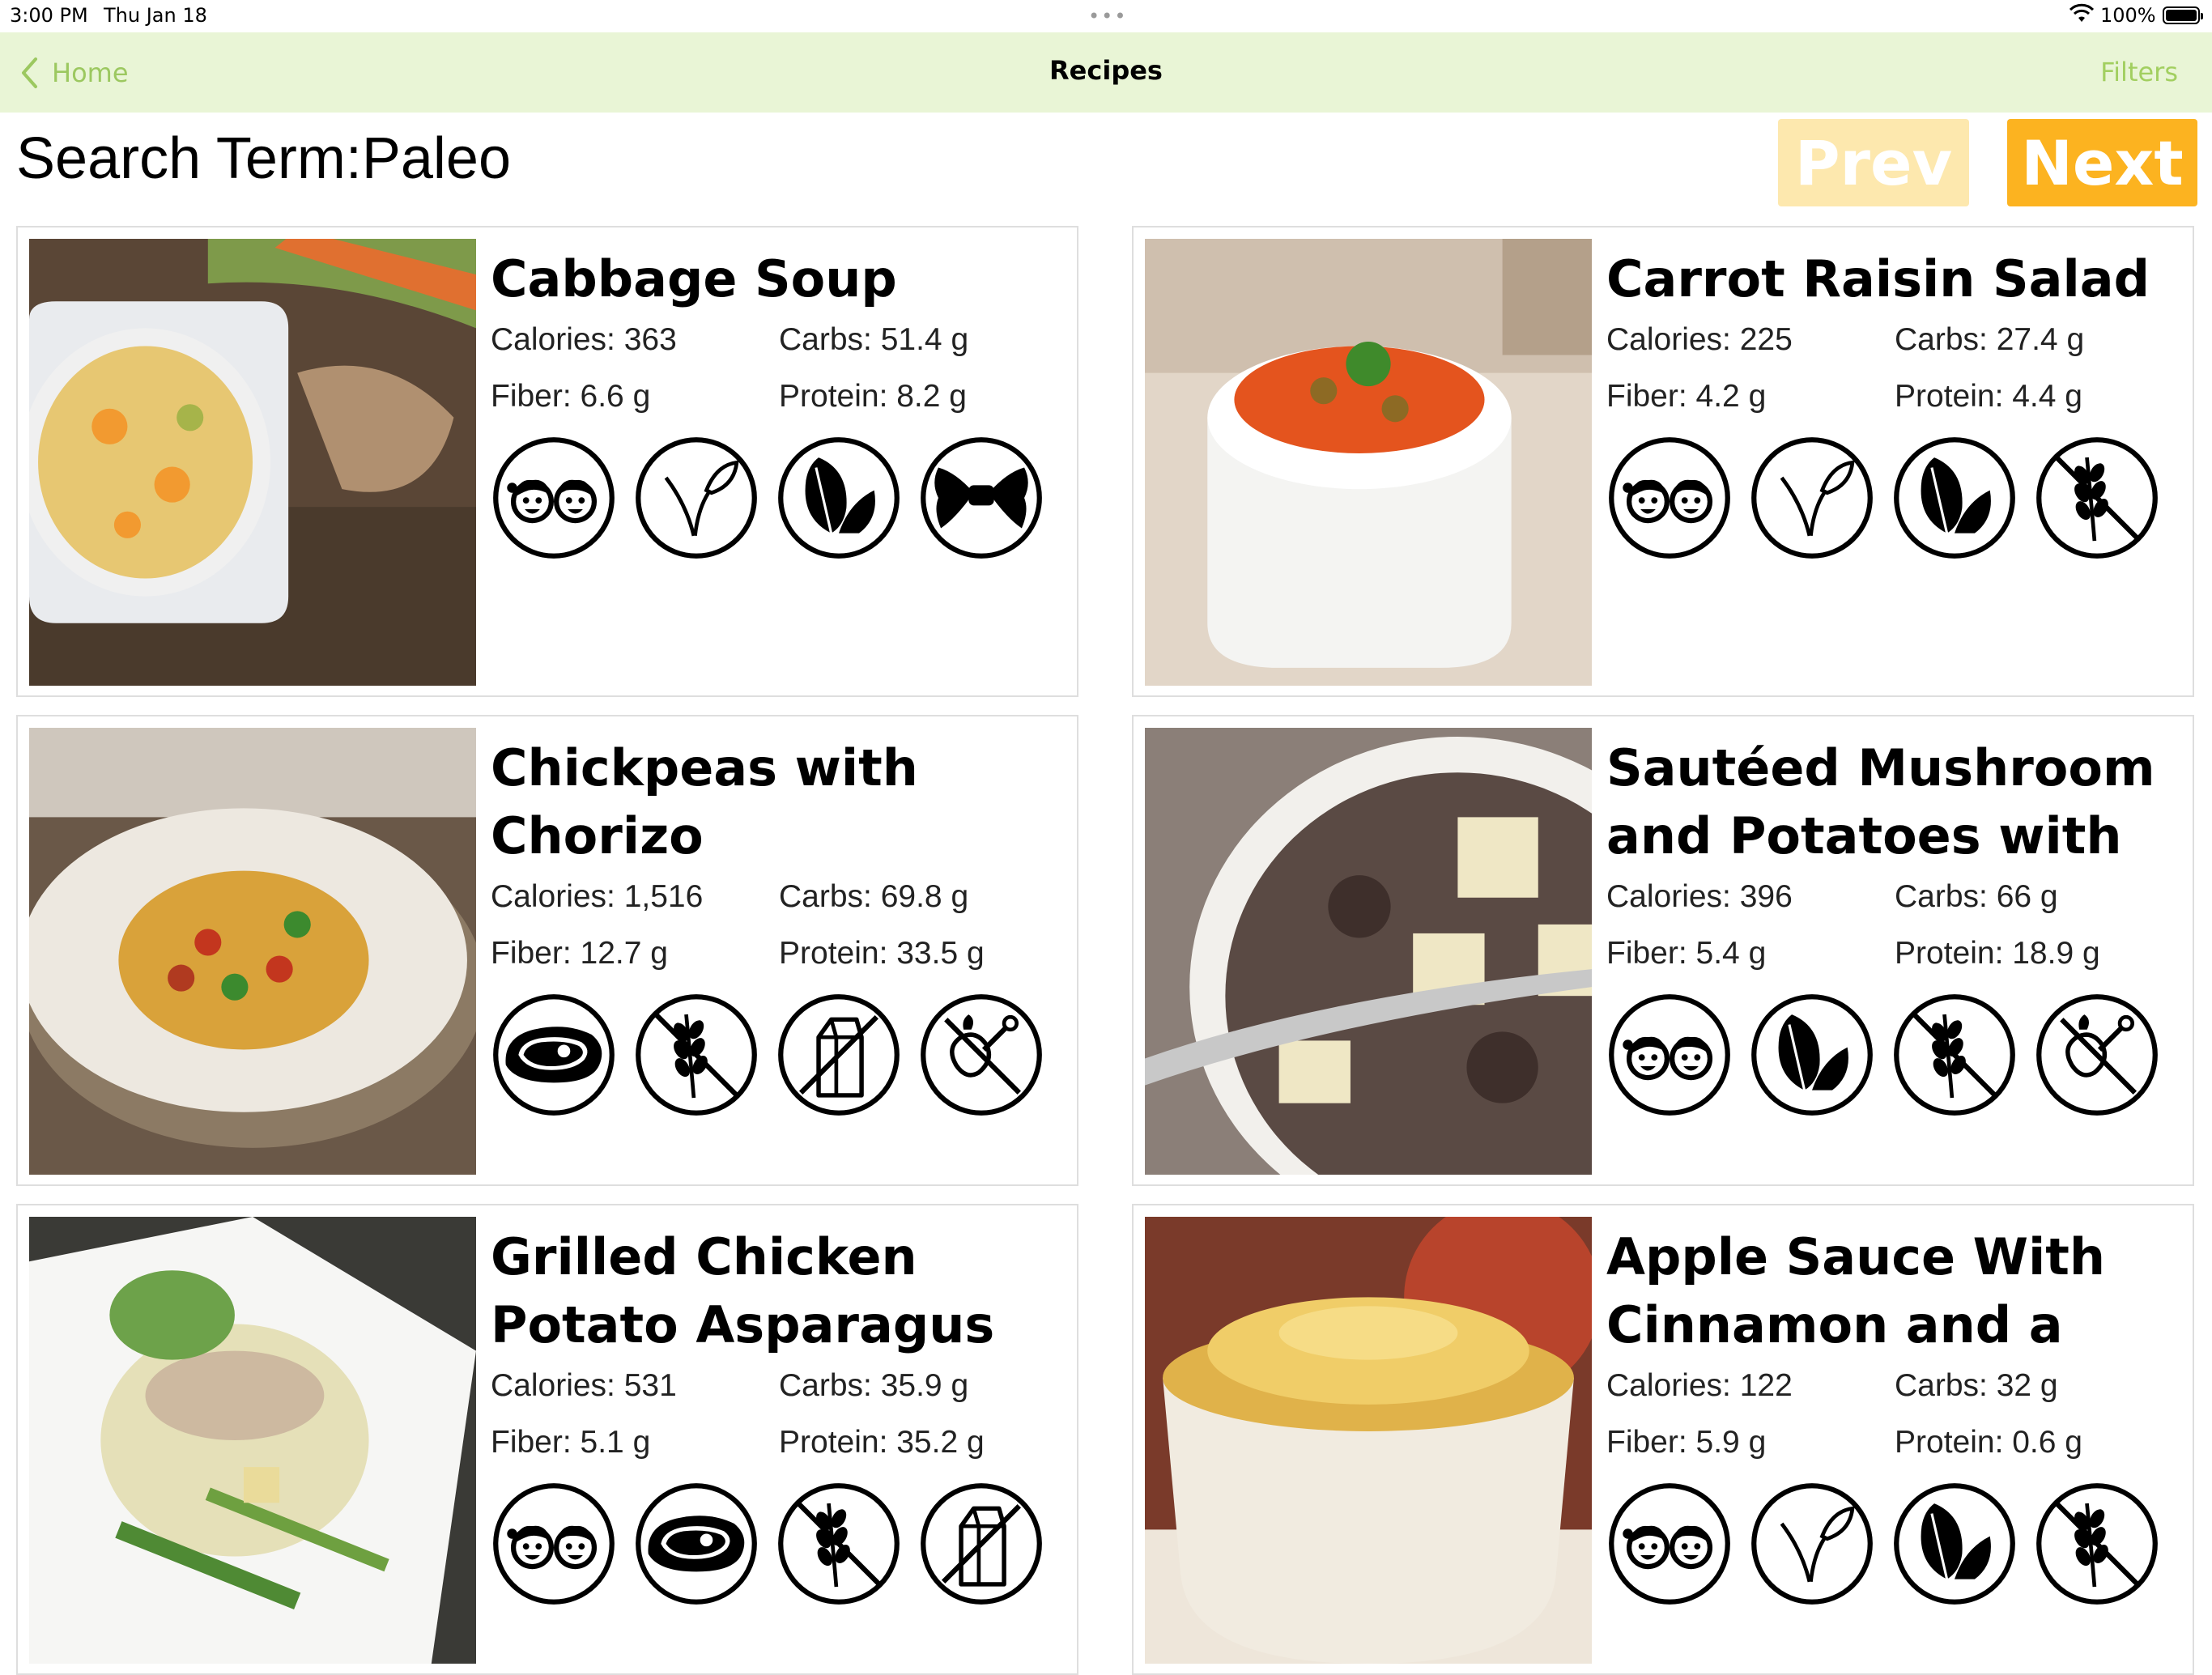 Image resolution: width=2212 pixels, height=1675 pixels. I want to click on filters-button: Filters, so click(2139, 72).